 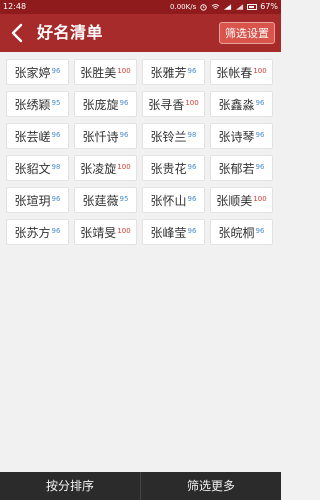 What do you see at coordinates (236, 104) in the screenshot?
I see `name-text: 张鑫淼` at bounding box center [236, 104].